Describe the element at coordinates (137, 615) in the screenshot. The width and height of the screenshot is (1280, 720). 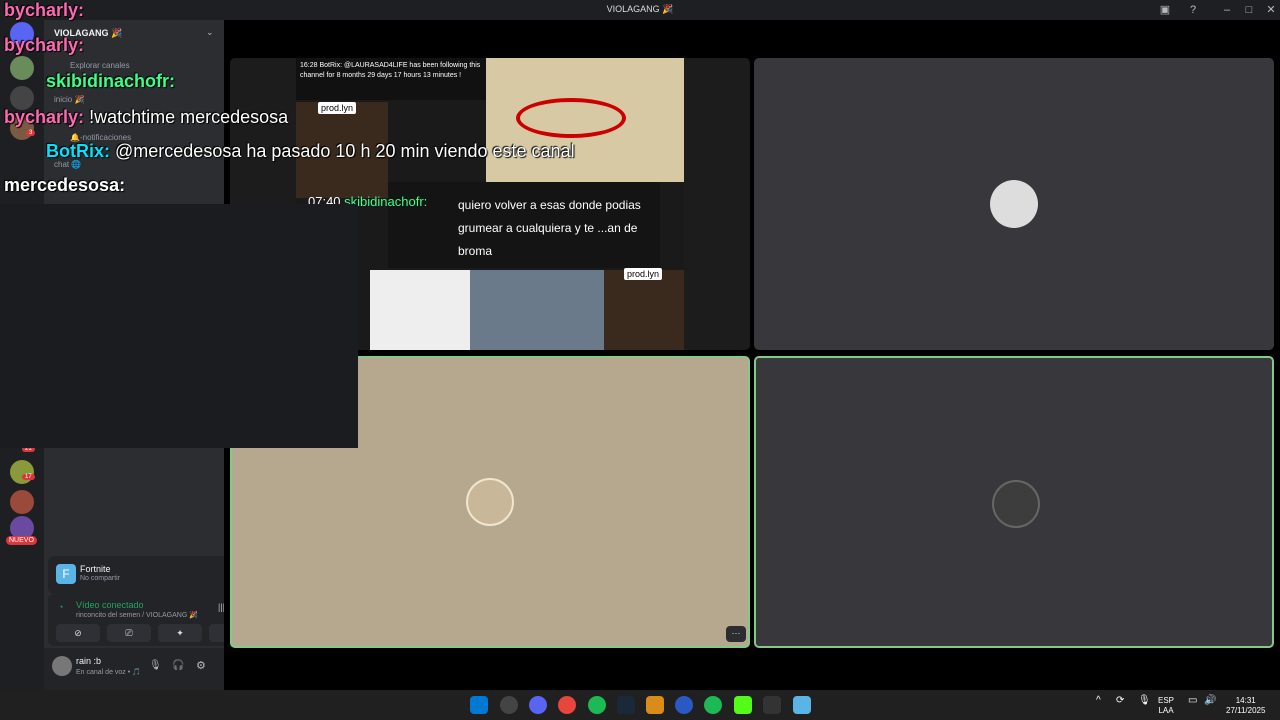
I see `voice-channel: rinconcito del semen / VIOLAGANG 🎉` at that location.